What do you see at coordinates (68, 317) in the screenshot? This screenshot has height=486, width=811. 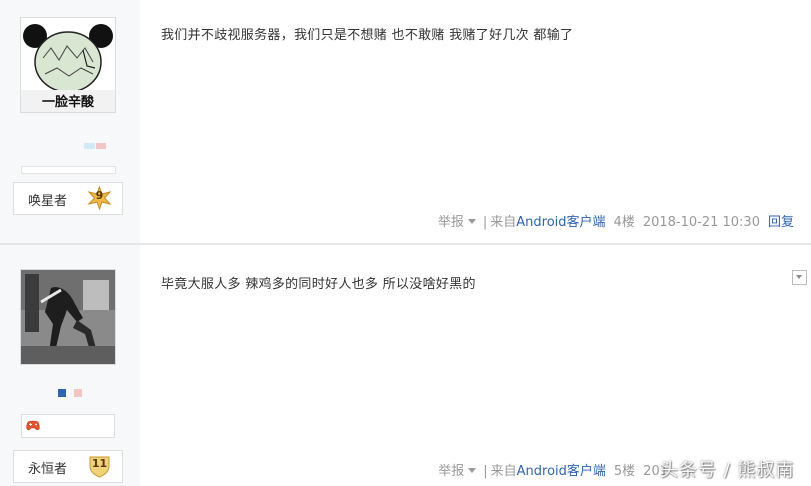 I see `avatar` at bounding box center [68, 317].